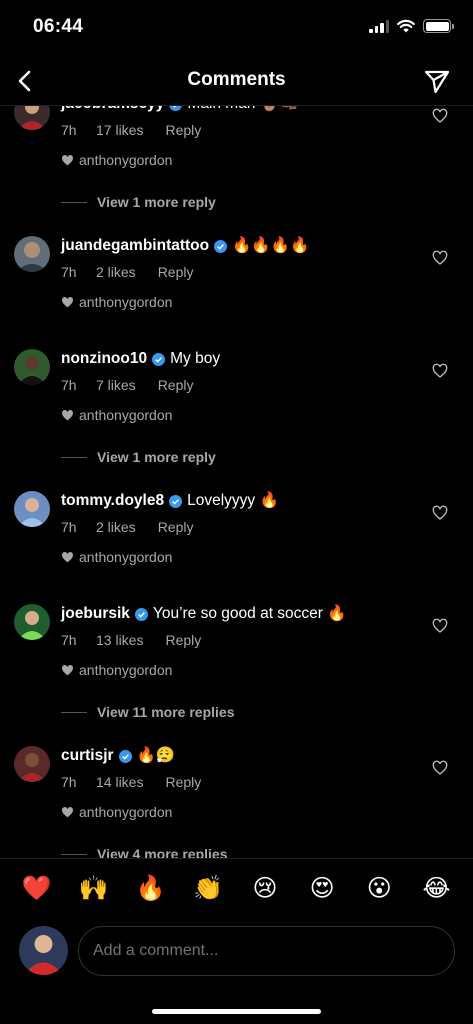 Image resolution: width=473 pixels, height=1024 pixels. I want to click on status-icons, so click(411, 26).